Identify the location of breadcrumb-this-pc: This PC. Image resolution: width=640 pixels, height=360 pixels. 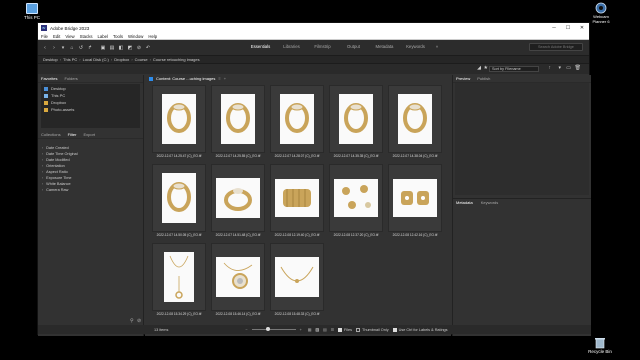
(70, 59).